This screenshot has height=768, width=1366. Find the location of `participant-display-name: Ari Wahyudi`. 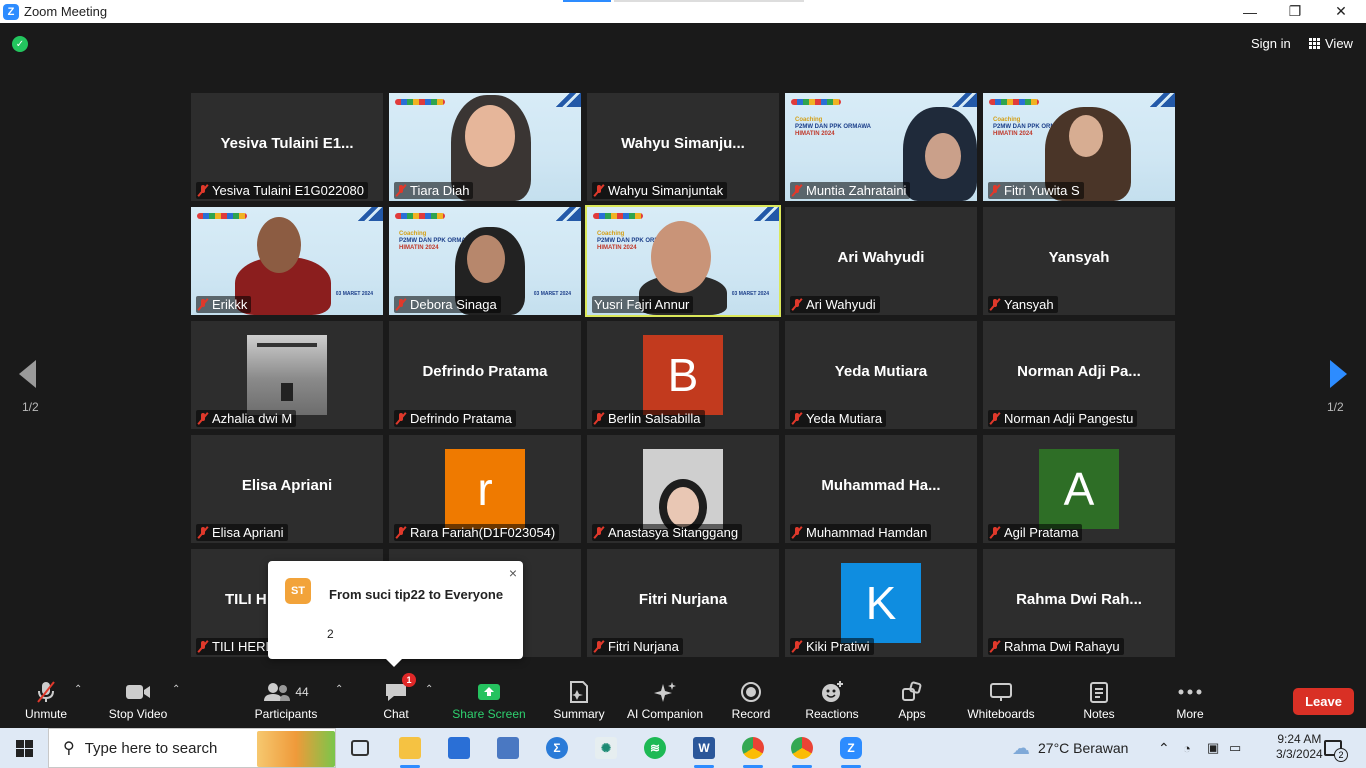

participant-display-name: Ari Wahyudi is located at coordinates (881, 257).